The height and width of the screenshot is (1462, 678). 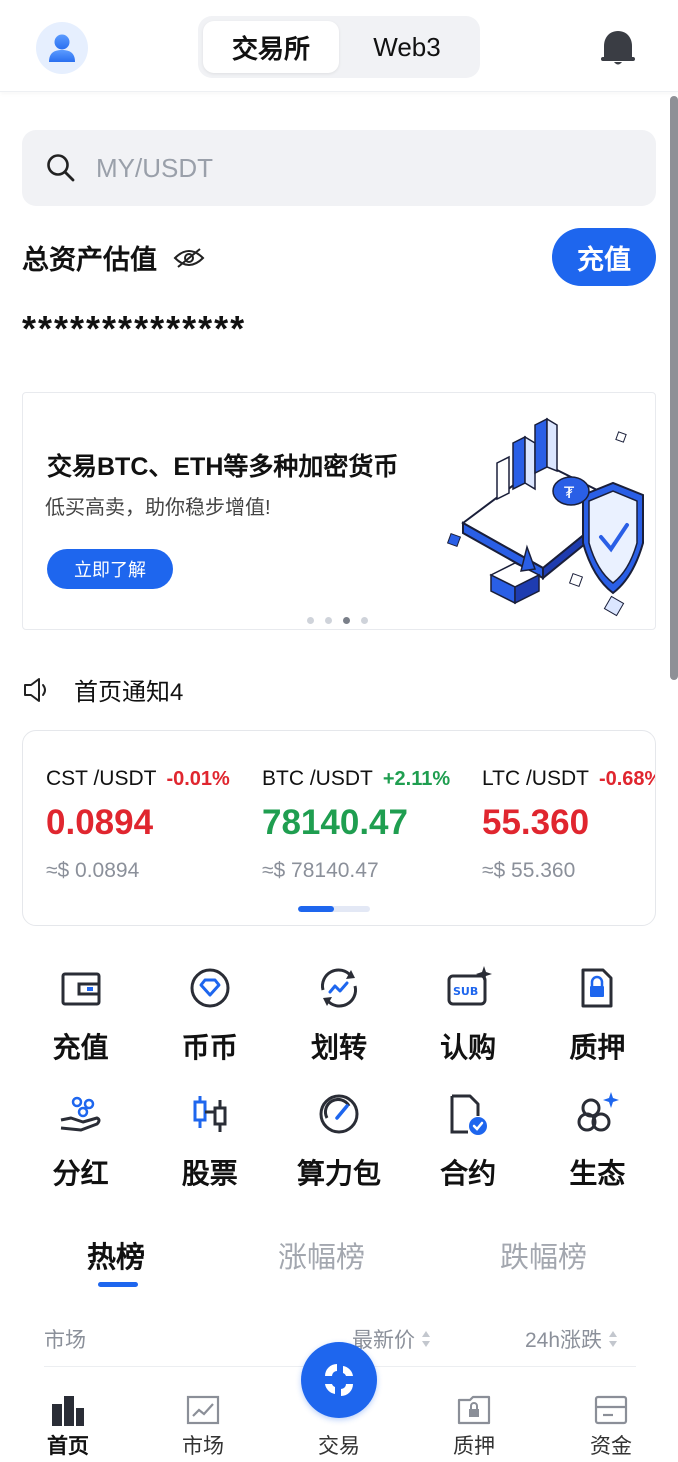 I want to click on shortcut-spot: 币币, so click(x=209, y=1027).